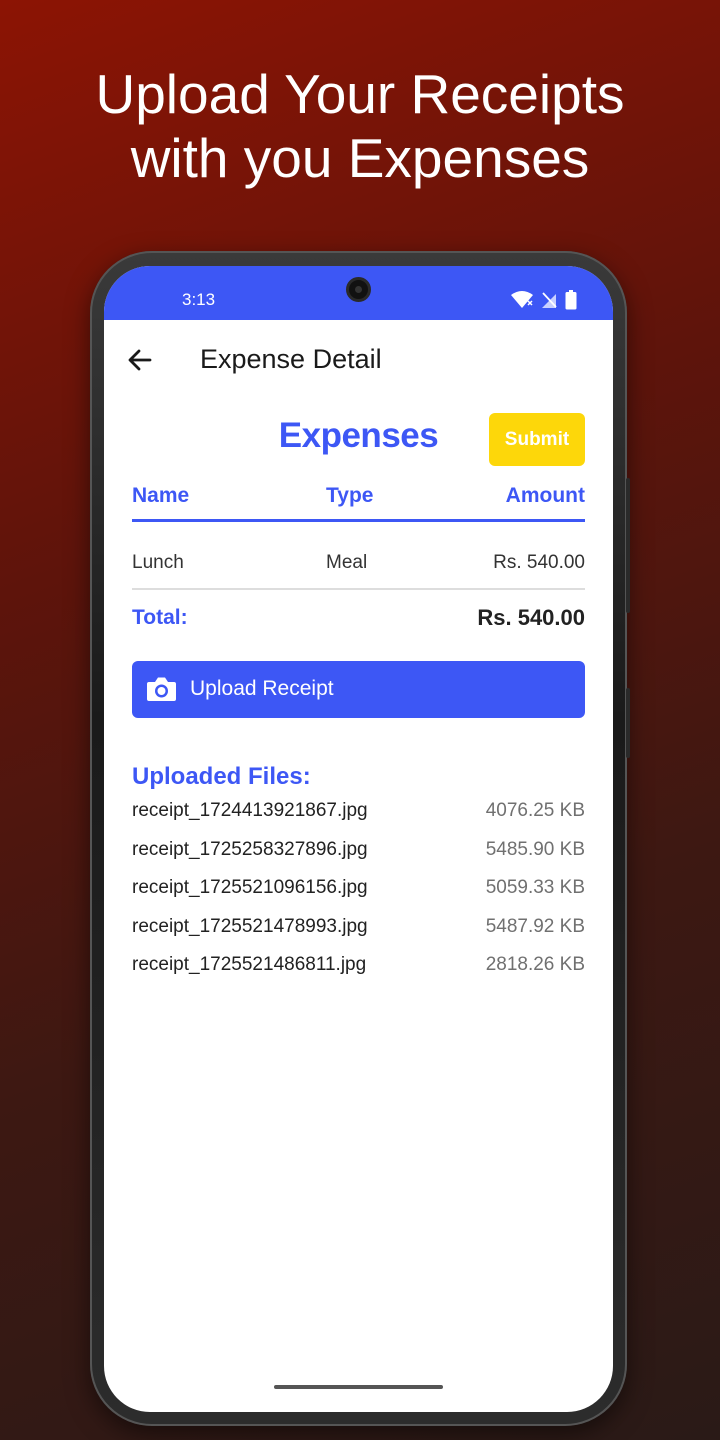  What do you see at coordinates (628, 723) in the screenshot?
I see `phone-power-button` at bounding box center [628, 723].